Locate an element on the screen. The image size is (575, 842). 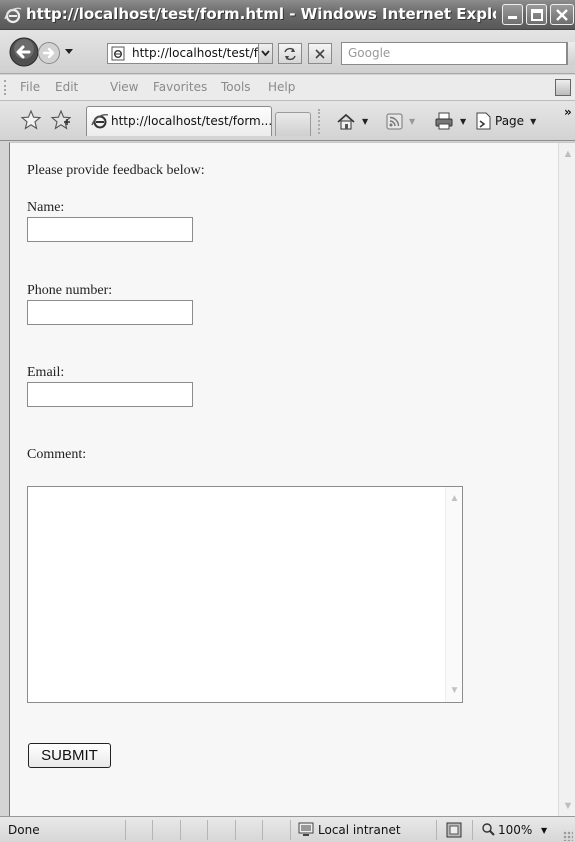
address-field: http://localhost/test/f is located at coordinates (190, 53).